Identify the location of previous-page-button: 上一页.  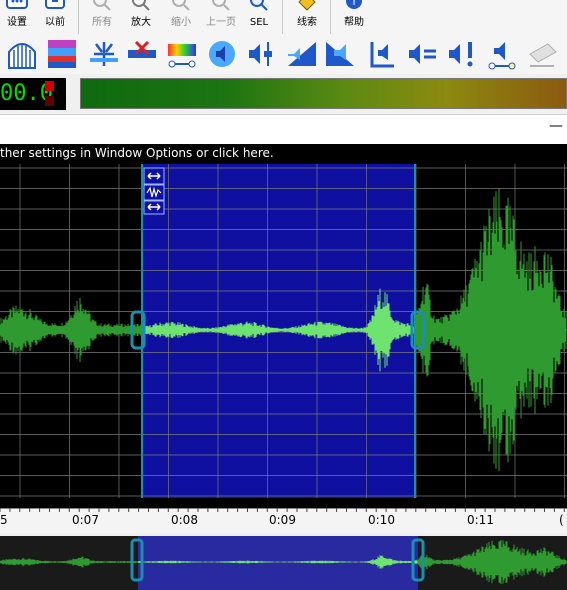
(221, 17).